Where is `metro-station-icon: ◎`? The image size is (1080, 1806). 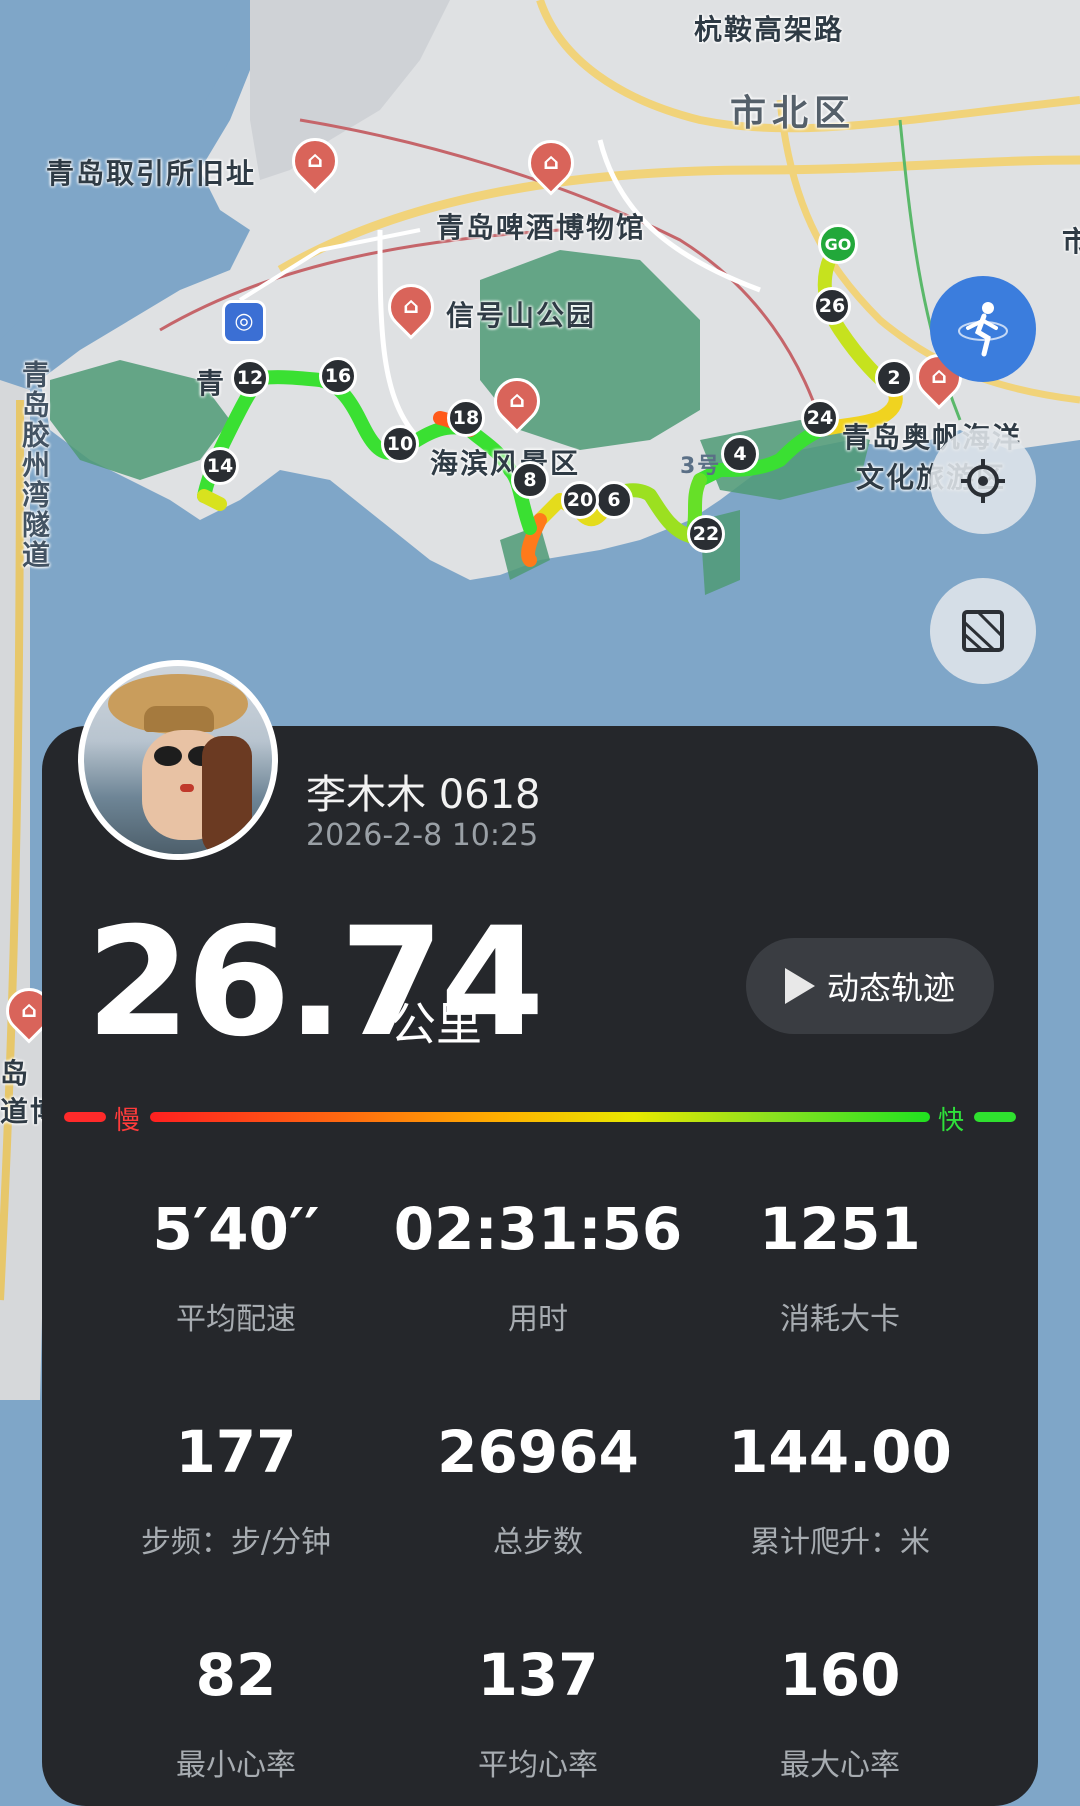 metro-station-icon: ◎ is located at coordinates (244, 322).